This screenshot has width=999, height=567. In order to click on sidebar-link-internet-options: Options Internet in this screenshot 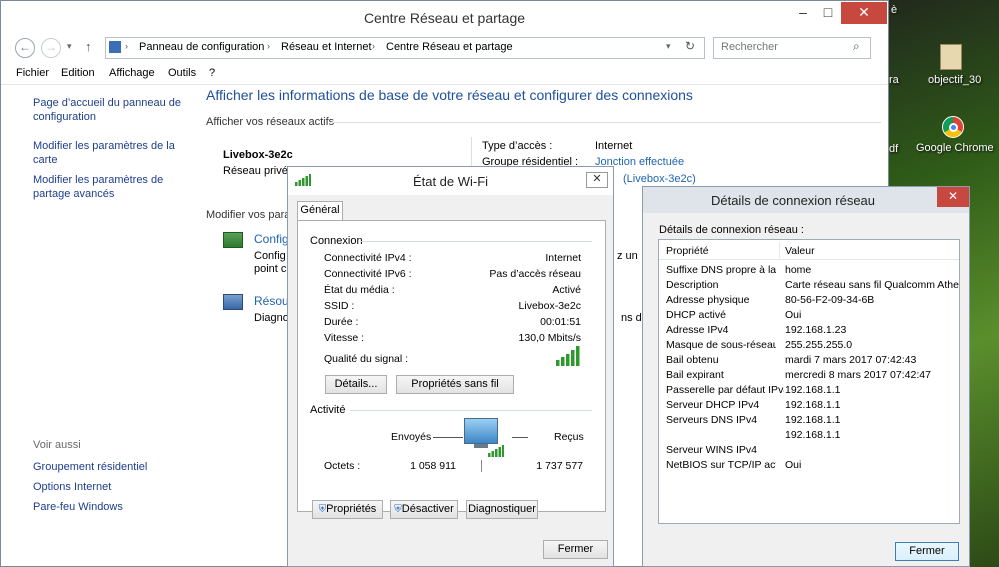, I will do `click(72, 487)`.